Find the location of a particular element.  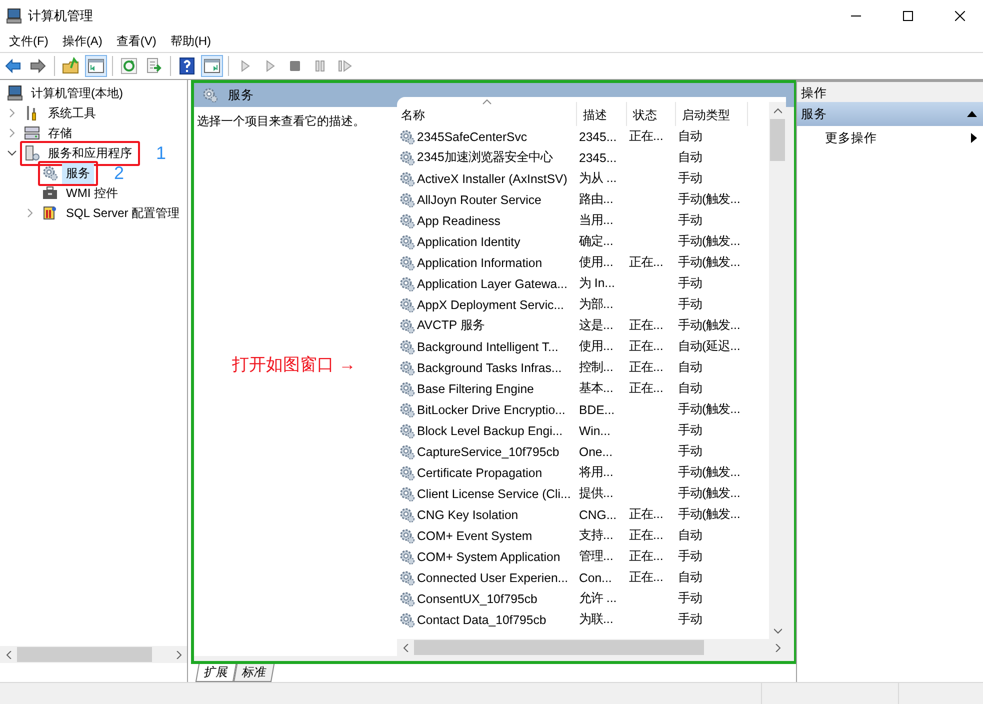

service-name: 2345SafeCenterSvc is located at coordinates (472, 137).